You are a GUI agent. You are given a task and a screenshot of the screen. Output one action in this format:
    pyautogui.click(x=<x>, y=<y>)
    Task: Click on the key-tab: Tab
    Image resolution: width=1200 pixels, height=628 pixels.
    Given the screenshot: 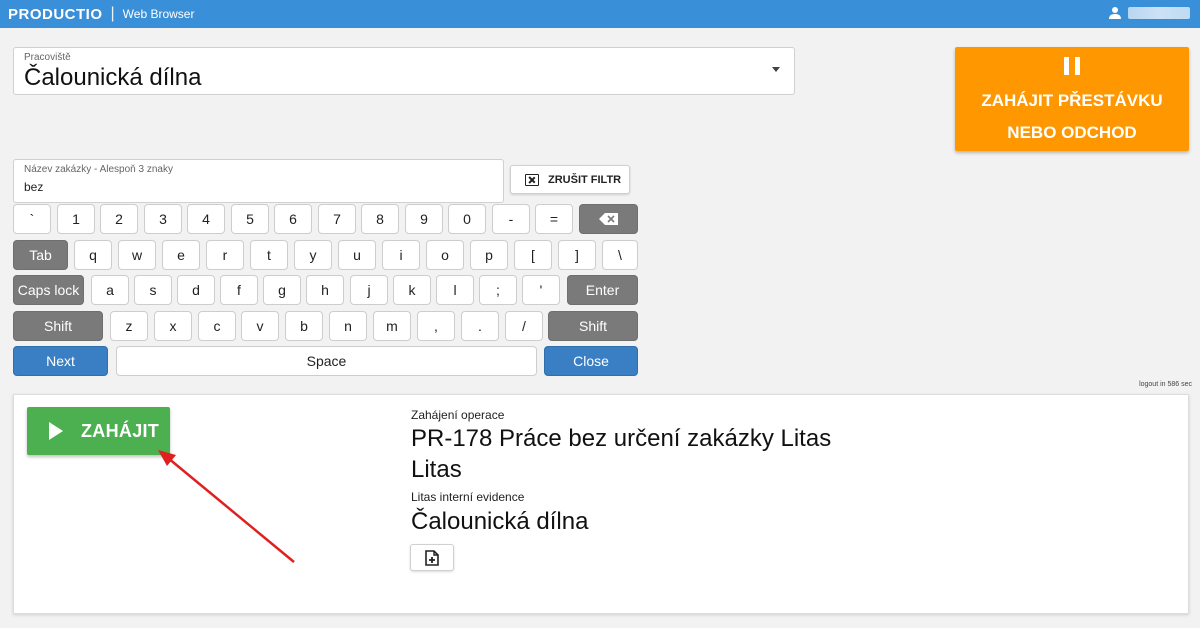 What is the action you would take?
    pyautogui.click(x=40, y=255)
    